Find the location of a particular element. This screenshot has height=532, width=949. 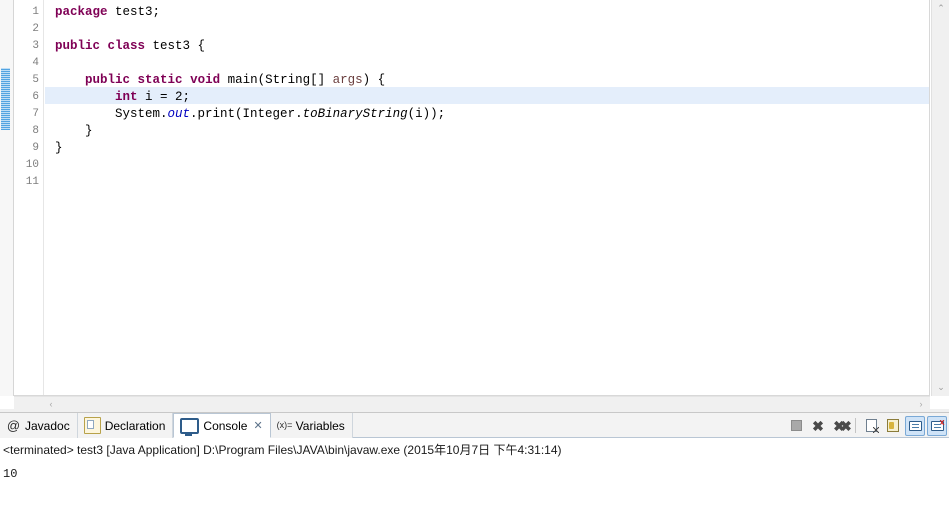

console-program-output: 10 is located at coordinates (10, 474).